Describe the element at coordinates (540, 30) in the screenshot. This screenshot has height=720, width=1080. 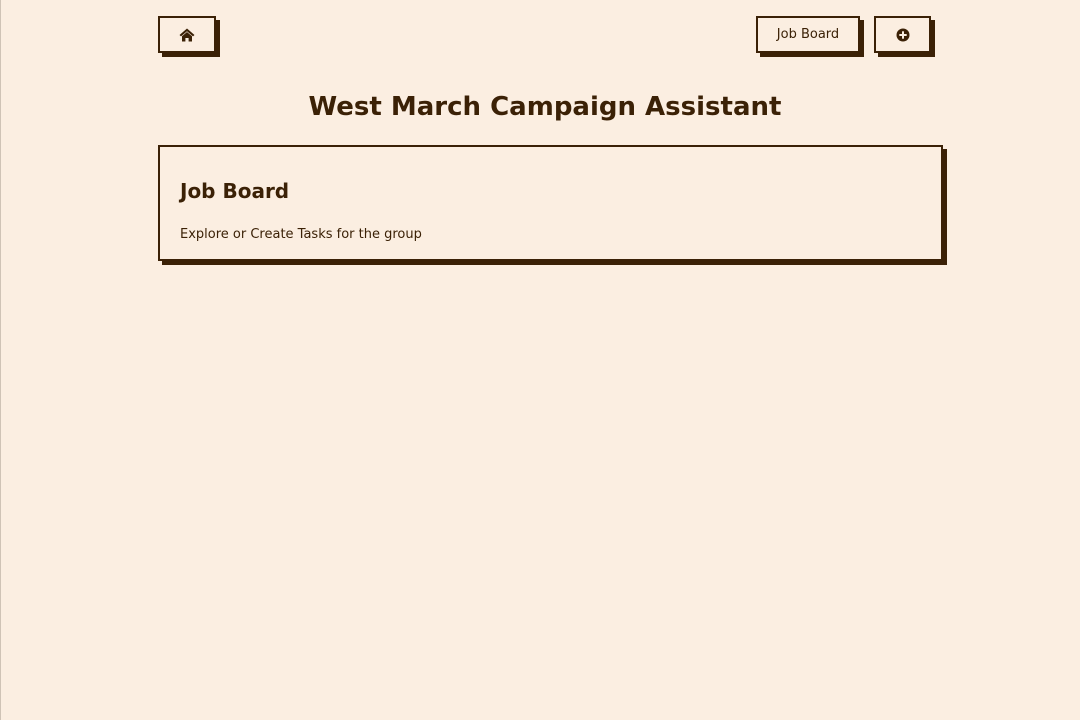
I see `top-nav: Job Board` at that location.